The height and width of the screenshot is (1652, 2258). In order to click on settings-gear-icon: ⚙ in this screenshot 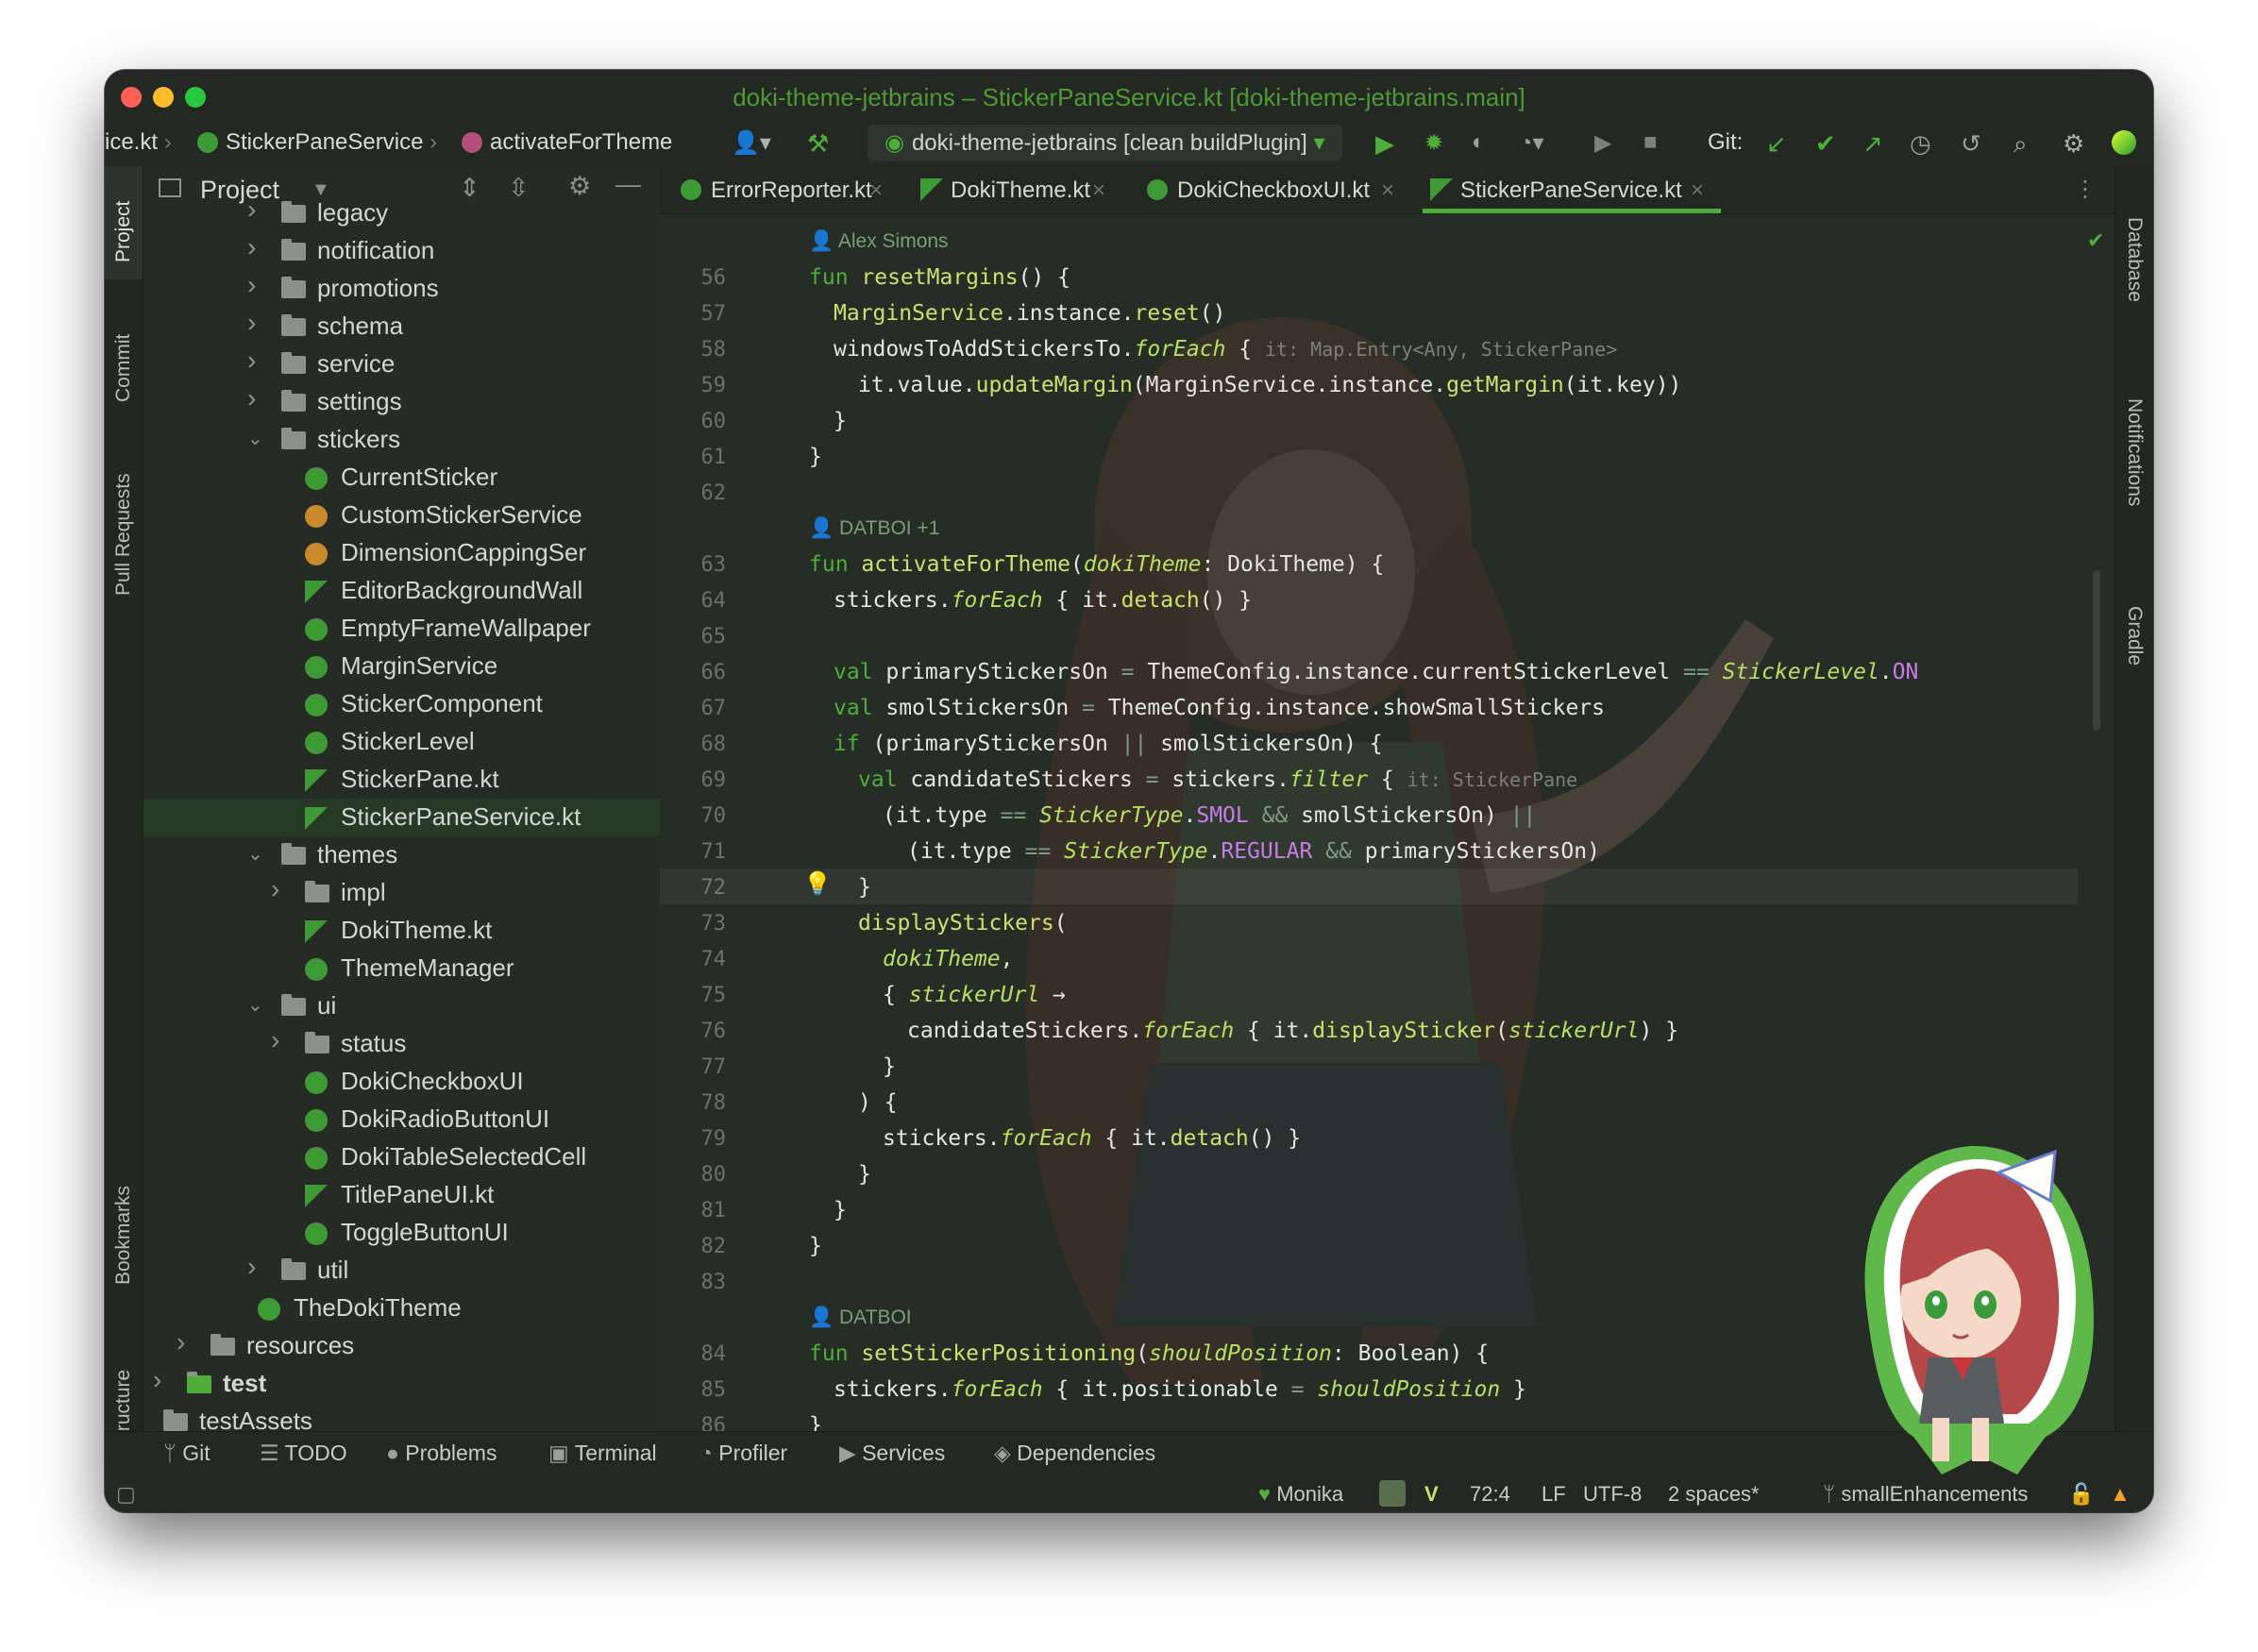, I will do `click(2073, 144)`.